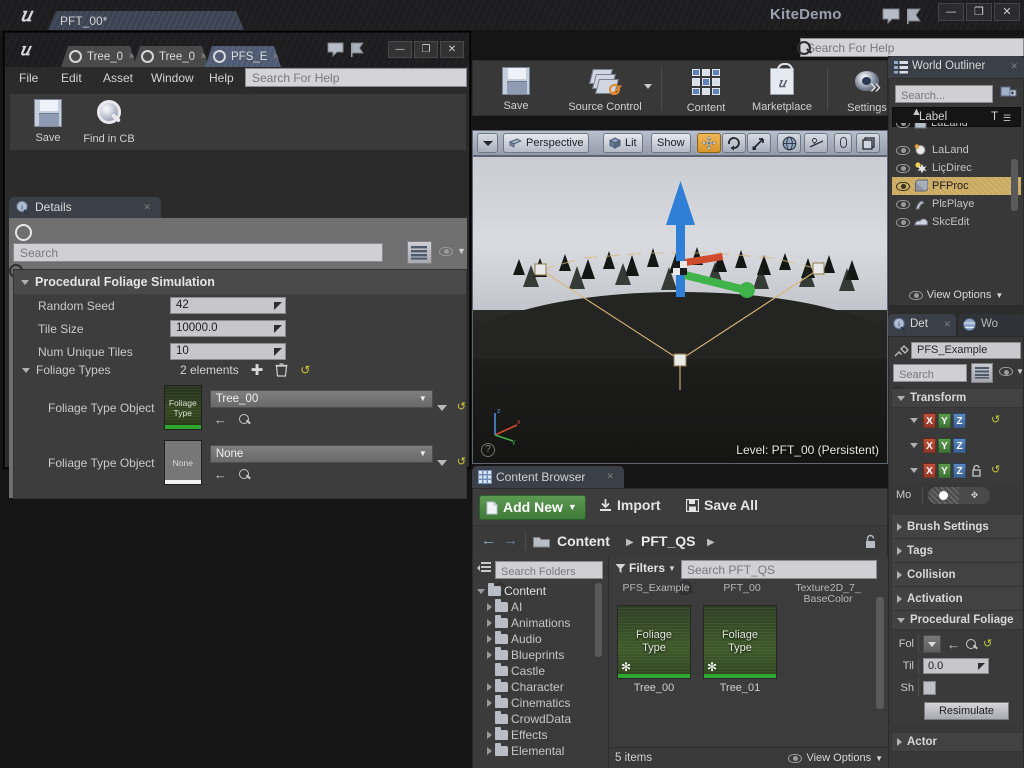 Image resolution: width=1024 pixels, height=768 pixels. I want to click on asset-tile: Foliage Type ✻ Tree_01, so click(740, 649).